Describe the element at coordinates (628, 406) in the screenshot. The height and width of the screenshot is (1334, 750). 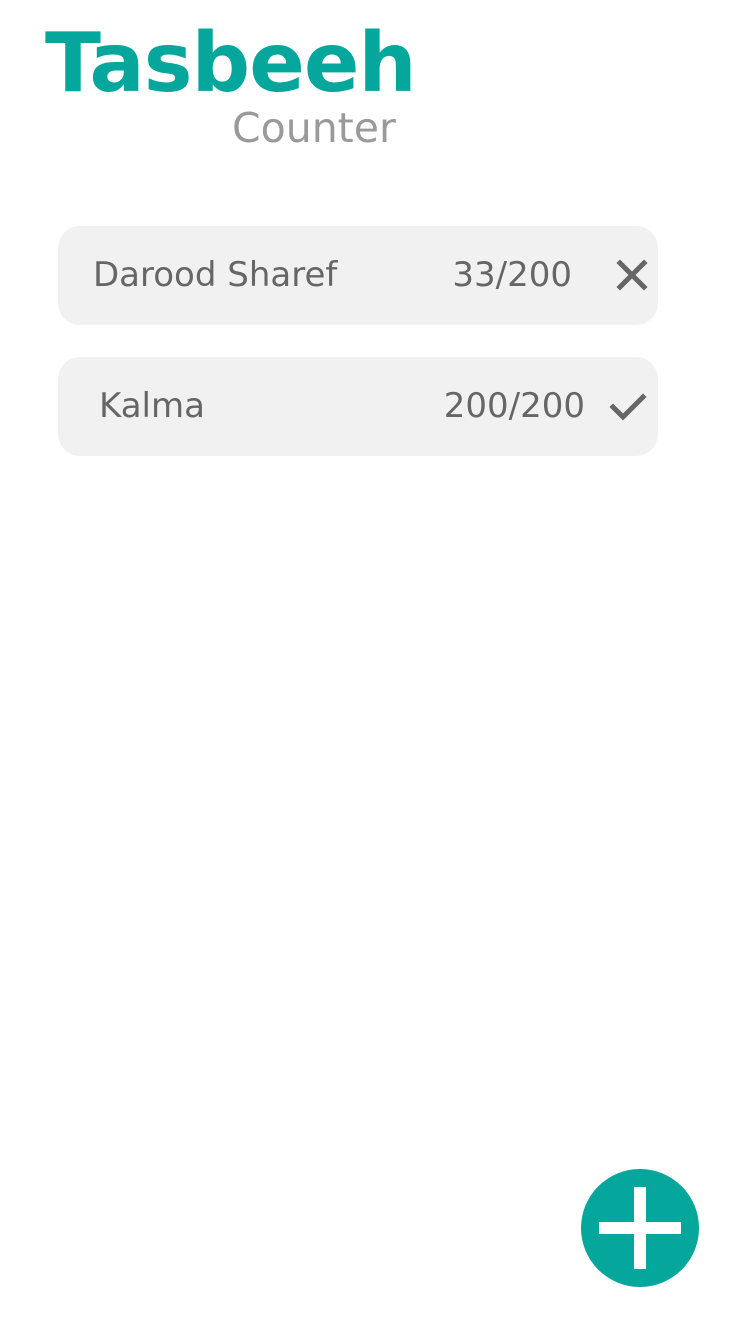
I see `check-icon` at that location.